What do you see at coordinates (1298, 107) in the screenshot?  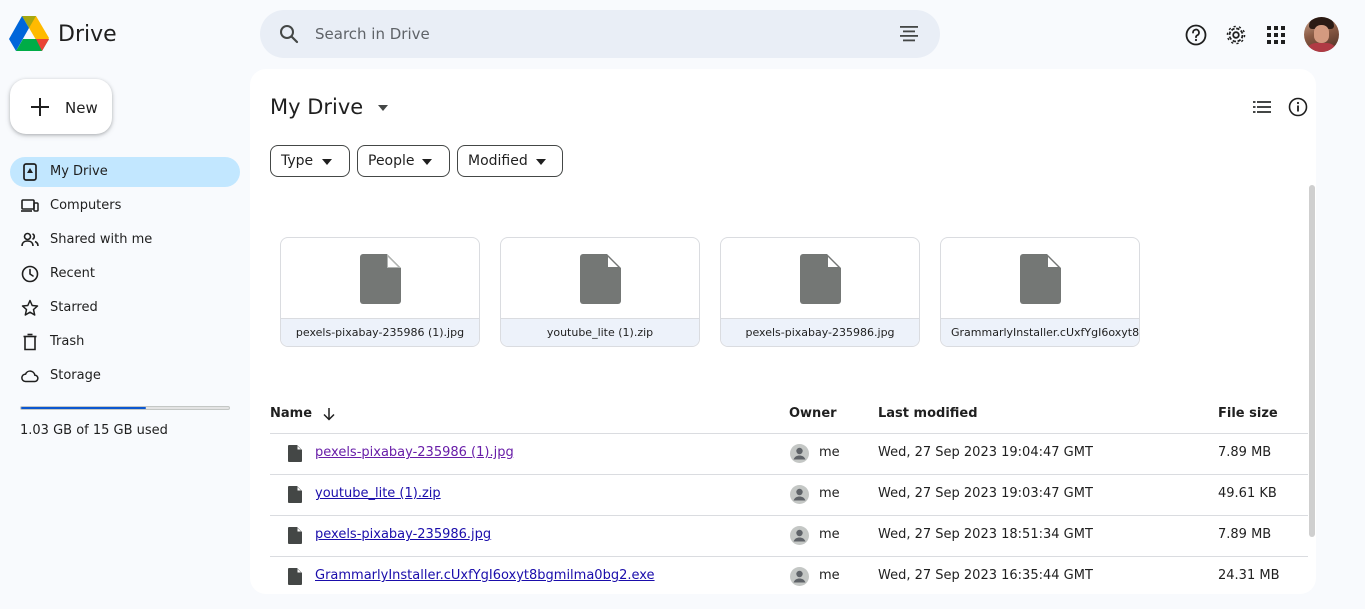 I see `info-icon` at bounding box center [1298, 107].